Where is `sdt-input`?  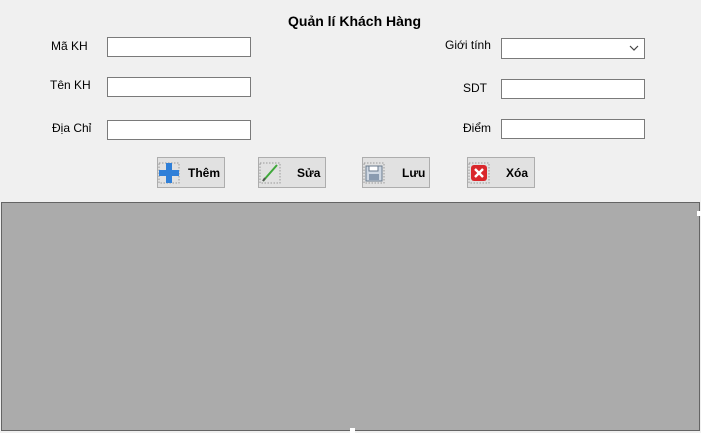
sdt-input is located at coordinates (573, 89).